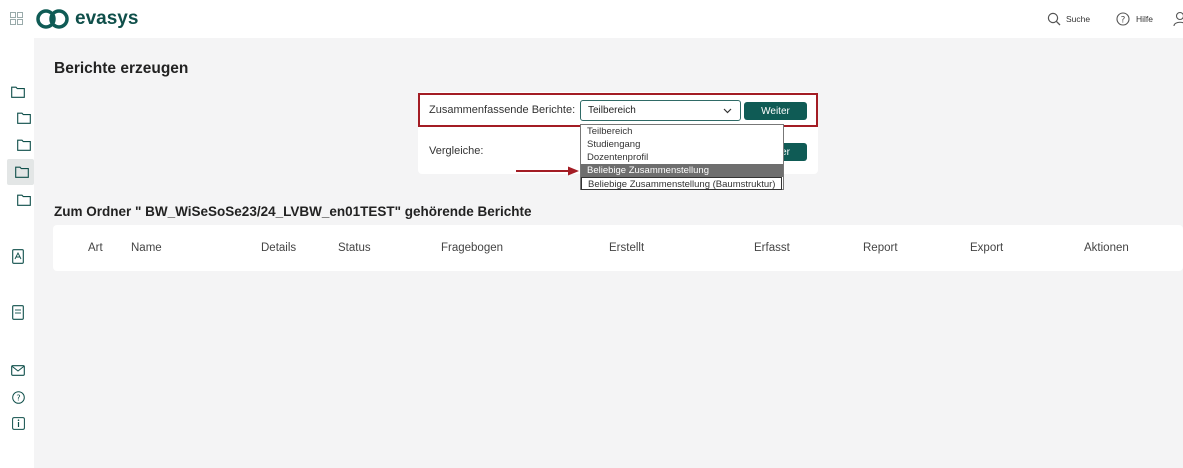 This screenshot has width=1183, height=468. What do you see at coordinates (1178, 19) in the screenshot?
I see `user-icon` at bounding box center [1178, 19].